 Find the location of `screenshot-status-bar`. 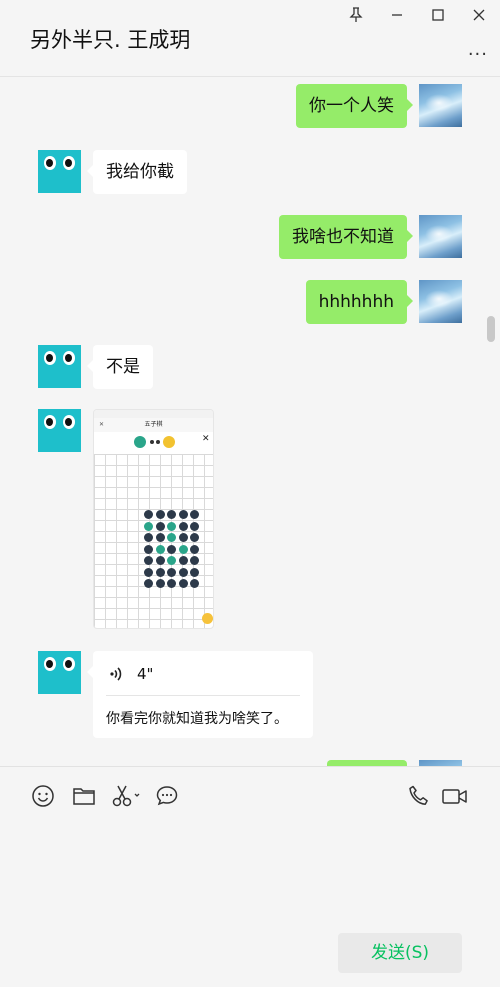

screenshot-status-bar is located at coordinates (153, 414).